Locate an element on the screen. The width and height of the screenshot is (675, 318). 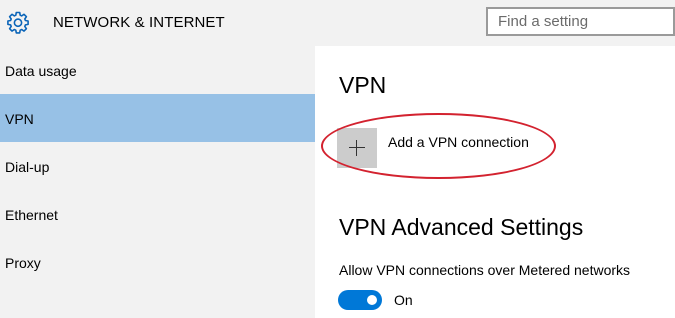
vpn-heading: VPN is located at coordinates (363, 85).